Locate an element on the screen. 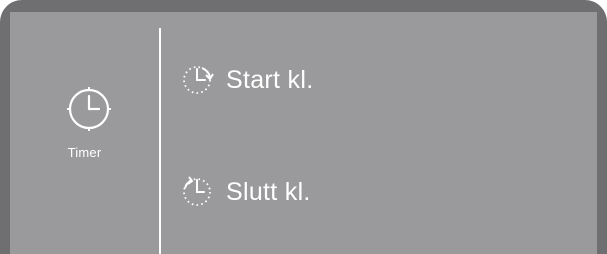 Image resolution: width=607 pixels, height=254 pixels. start-time-label: Start kl. is located at coordinates (270, 79).